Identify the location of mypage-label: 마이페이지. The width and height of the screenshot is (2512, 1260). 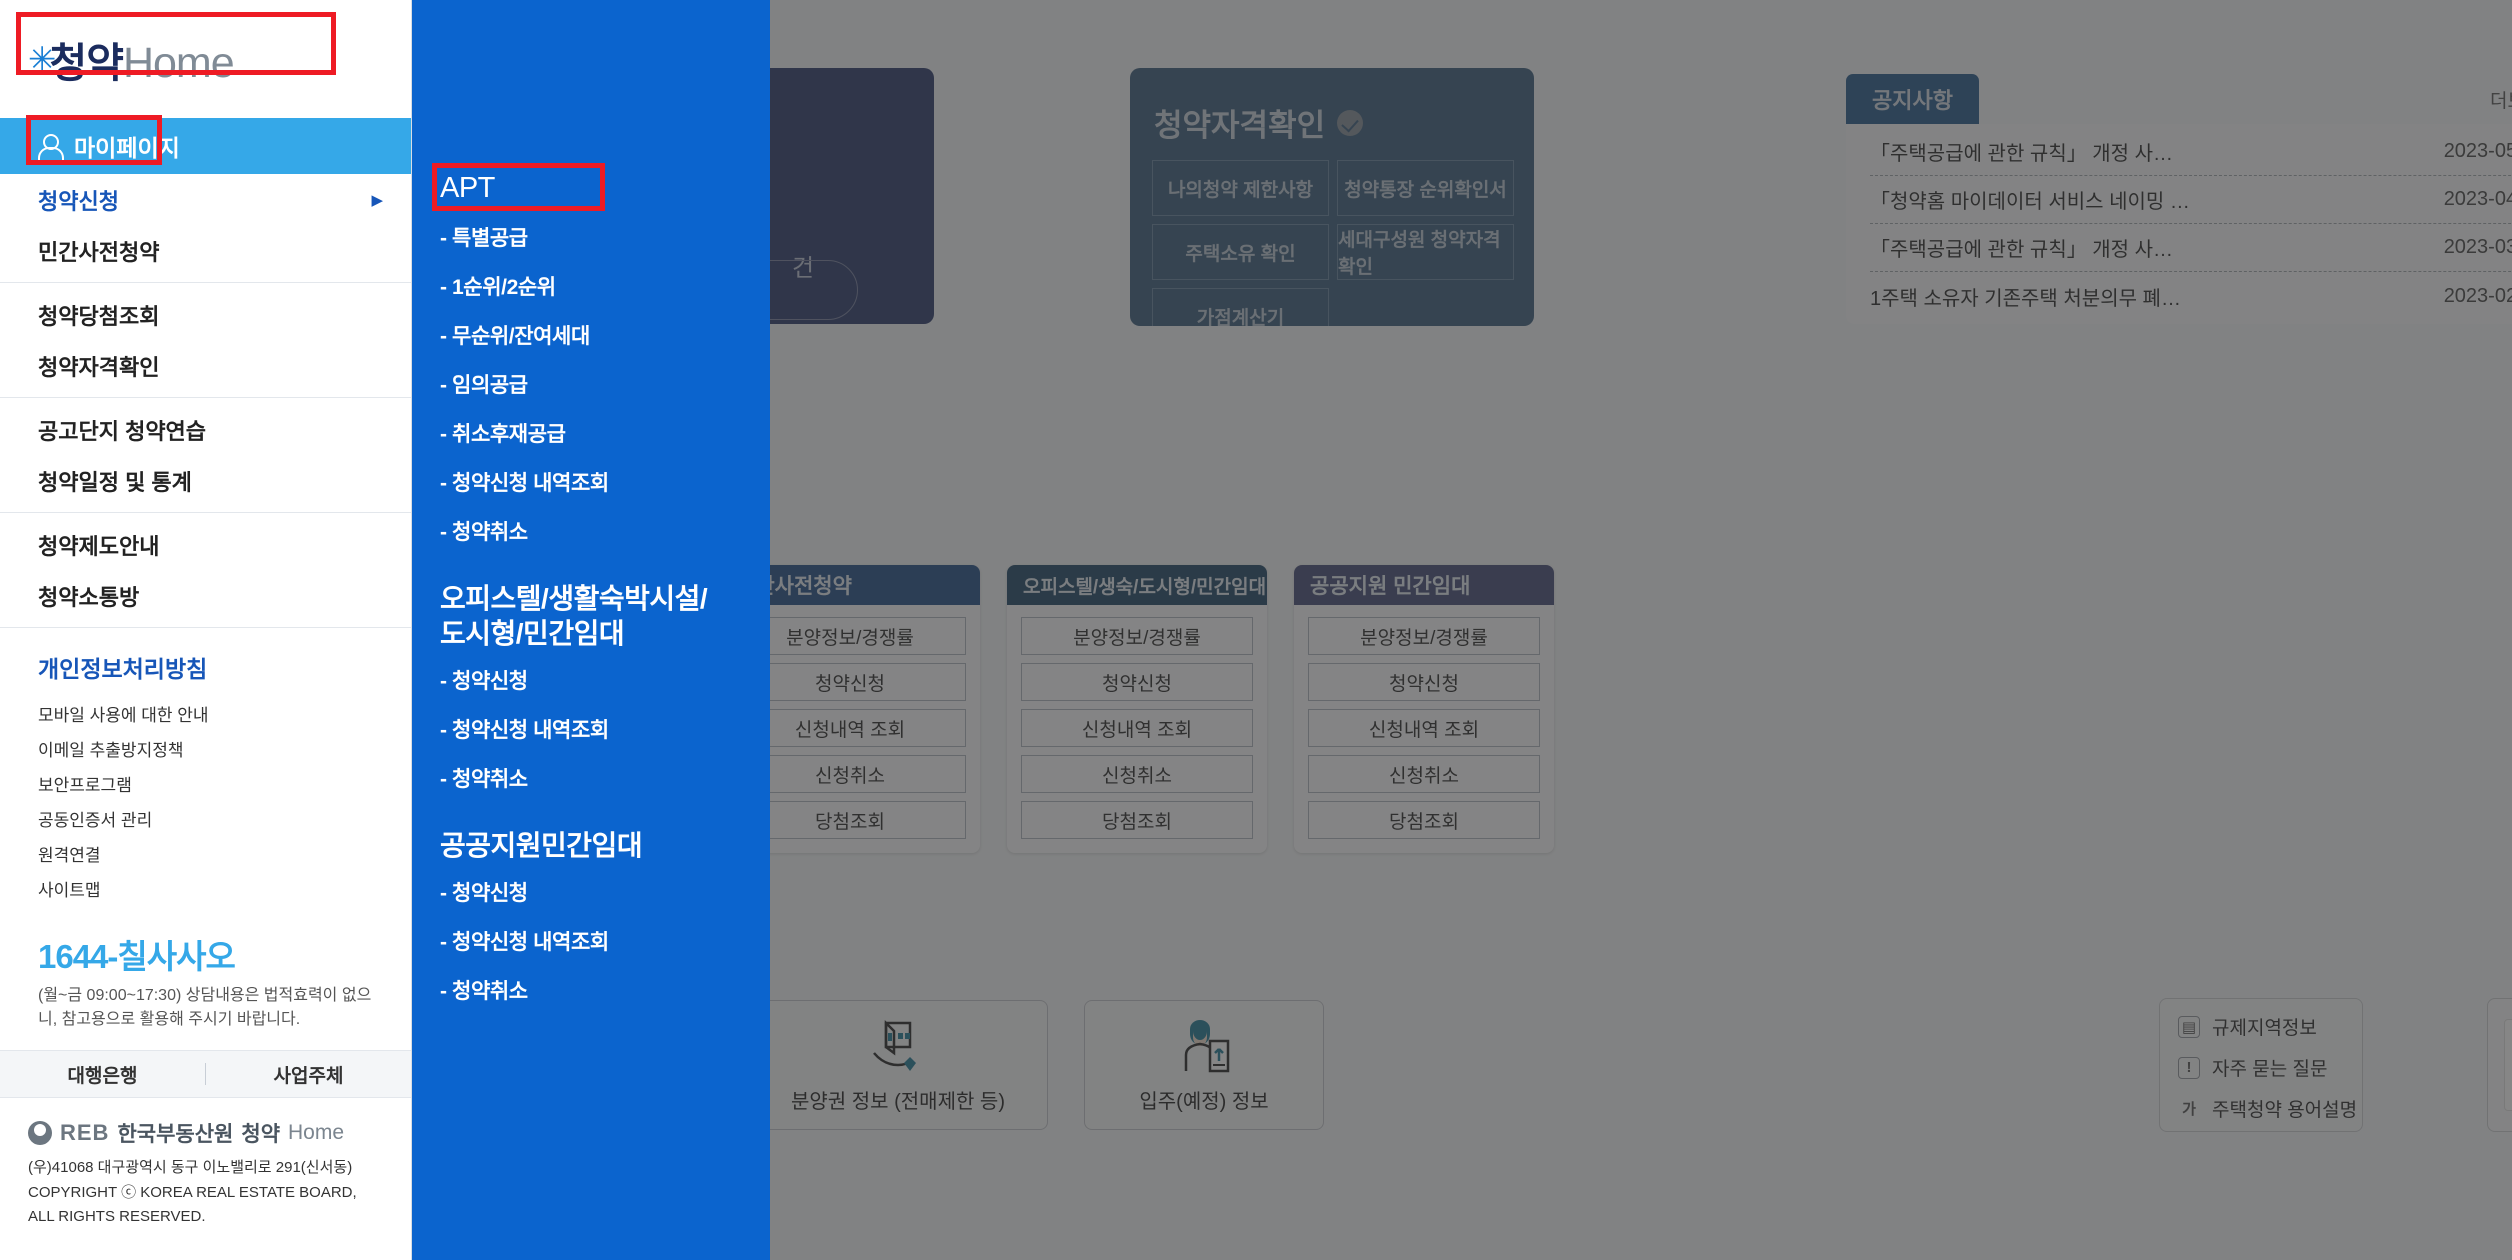
(127, 148).